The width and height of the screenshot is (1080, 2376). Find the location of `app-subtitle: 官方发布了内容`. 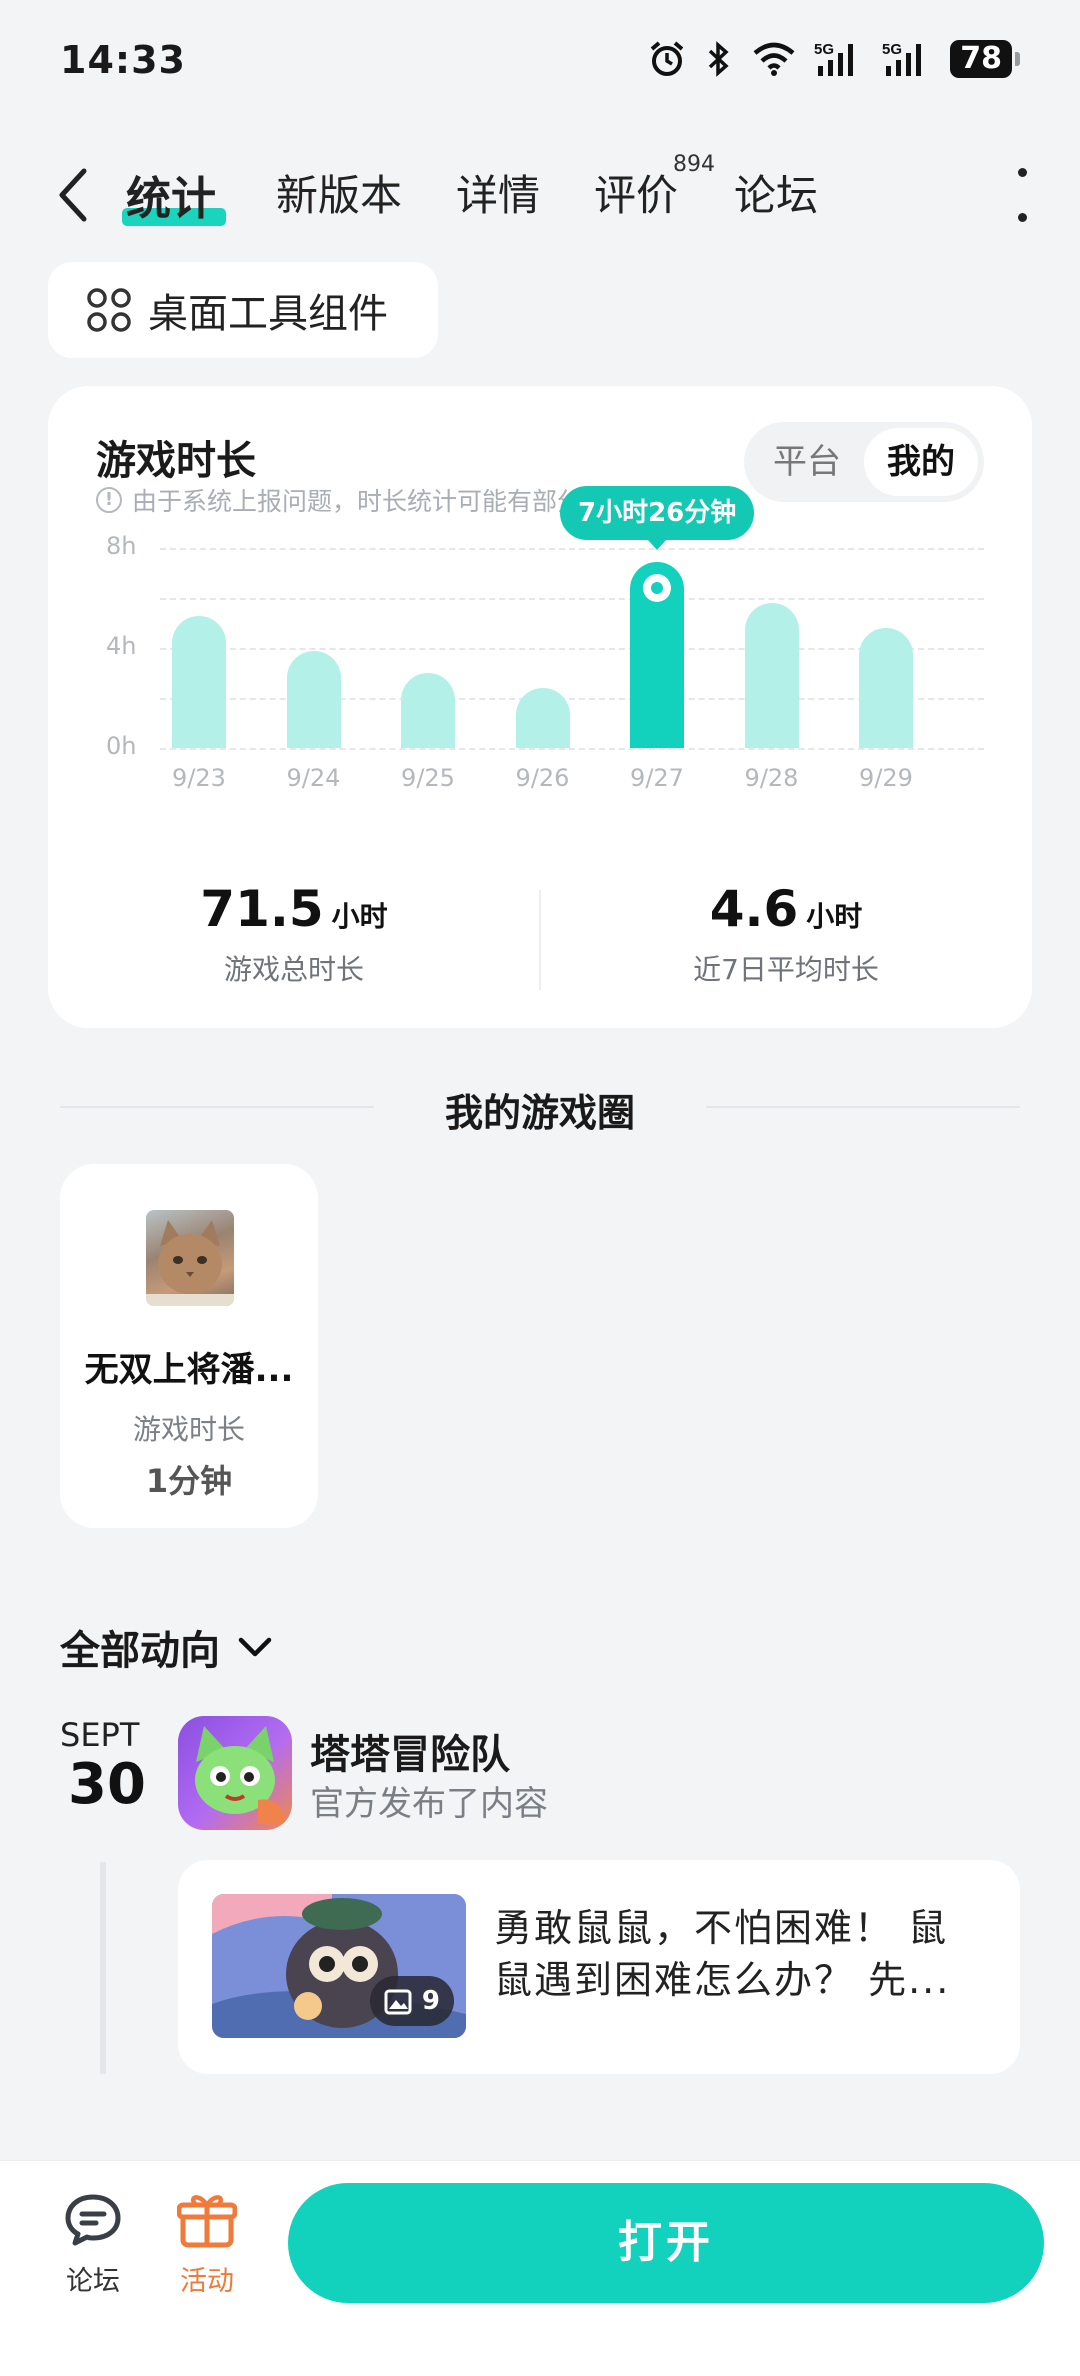

app-subtitle: 官方发布了内容 is located at coordinates (429, 1804).